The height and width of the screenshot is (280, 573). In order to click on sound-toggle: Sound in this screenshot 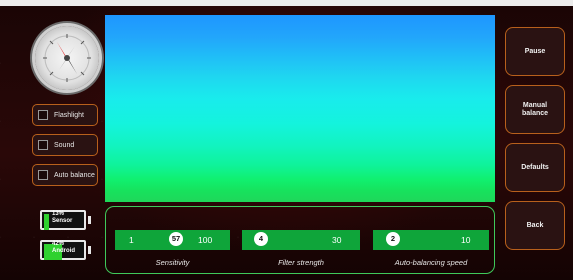, I will do `click(65, 145)`.